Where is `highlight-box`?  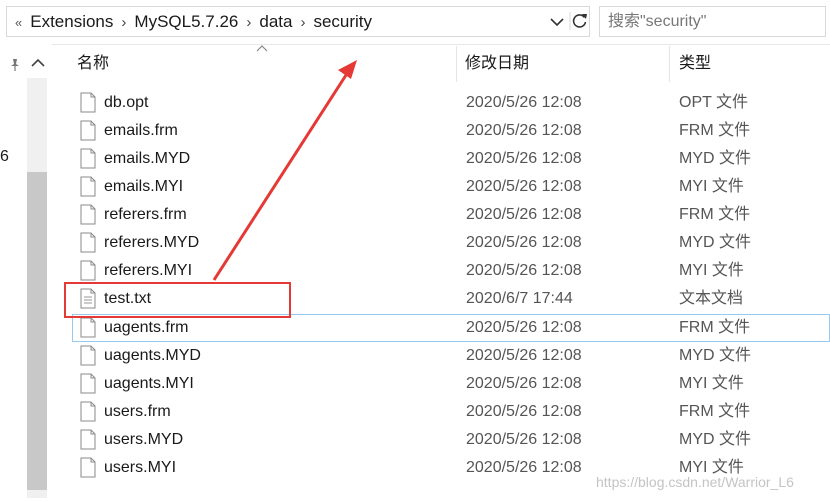 highlight-box is located at coordinates (177, 300).